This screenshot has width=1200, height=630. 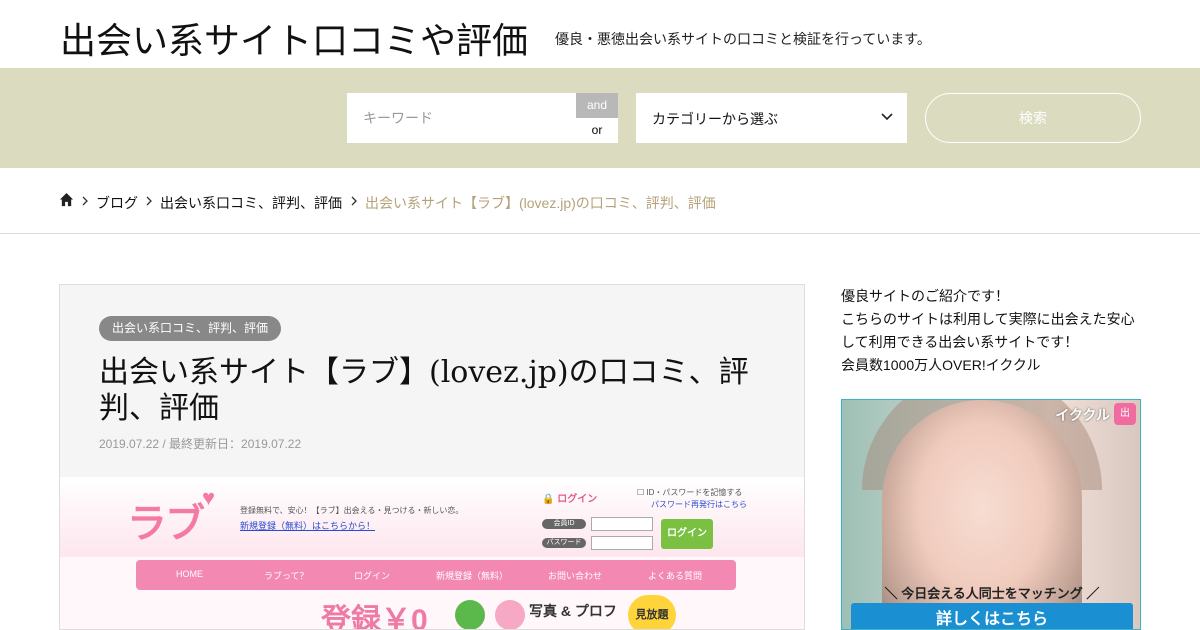 What do you see at coordinates (117, 203) in the screenshot?
I see `breadcrumb-item-blog: ブログ` at bounding box center [117, 203].